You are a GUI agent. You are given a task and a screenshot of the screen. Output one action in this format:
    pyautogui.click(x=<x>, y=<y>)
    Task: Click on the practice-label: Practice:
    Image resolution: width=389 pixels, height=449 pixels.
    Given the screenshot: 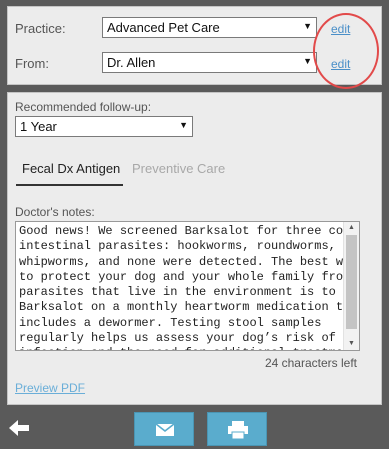 What is the action you would take?
    pyautogui.click(x=40, y=28)
    